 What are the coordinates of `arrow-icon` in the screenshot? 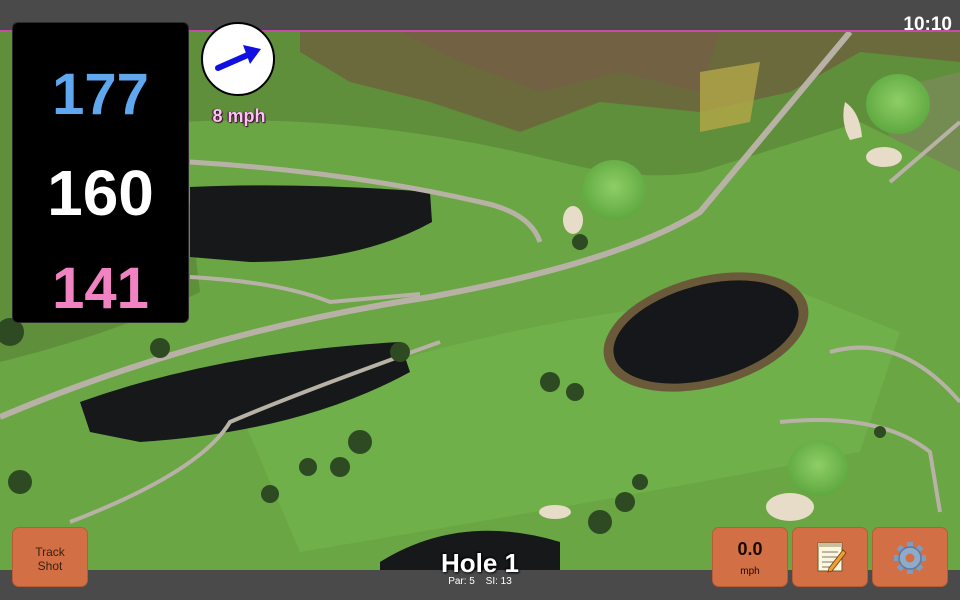 It's located at (238, 58).